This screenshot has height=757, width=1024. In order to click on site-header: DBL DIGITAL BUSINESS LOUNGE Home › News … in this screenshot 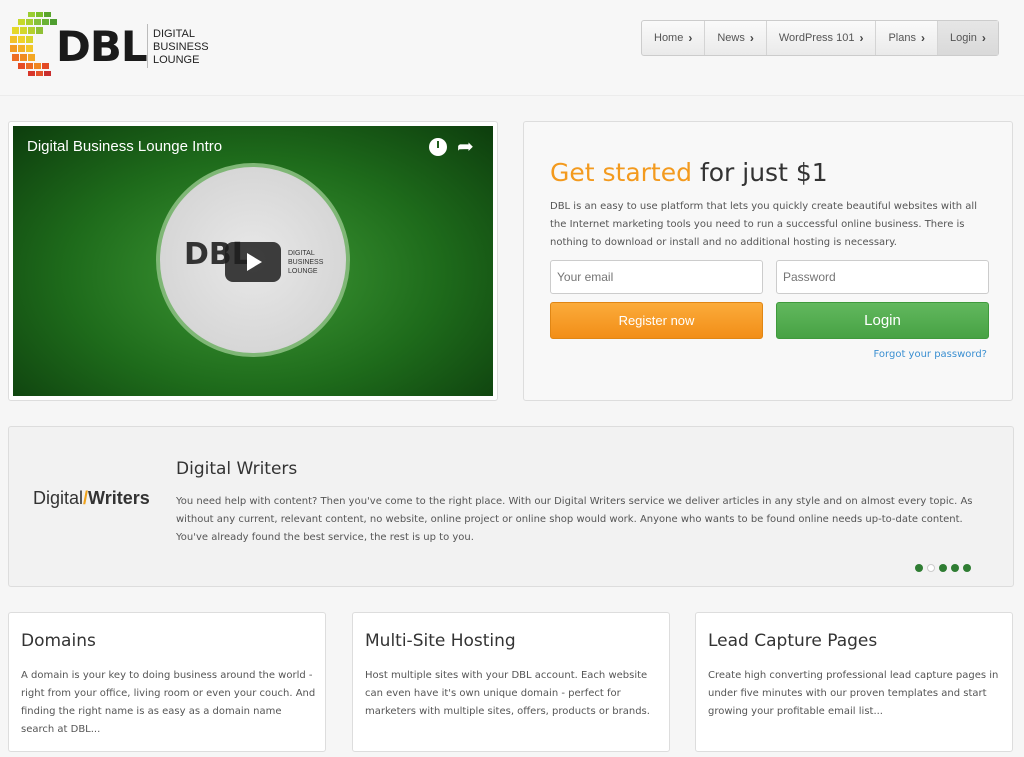, I will do `click(512, 48)`.